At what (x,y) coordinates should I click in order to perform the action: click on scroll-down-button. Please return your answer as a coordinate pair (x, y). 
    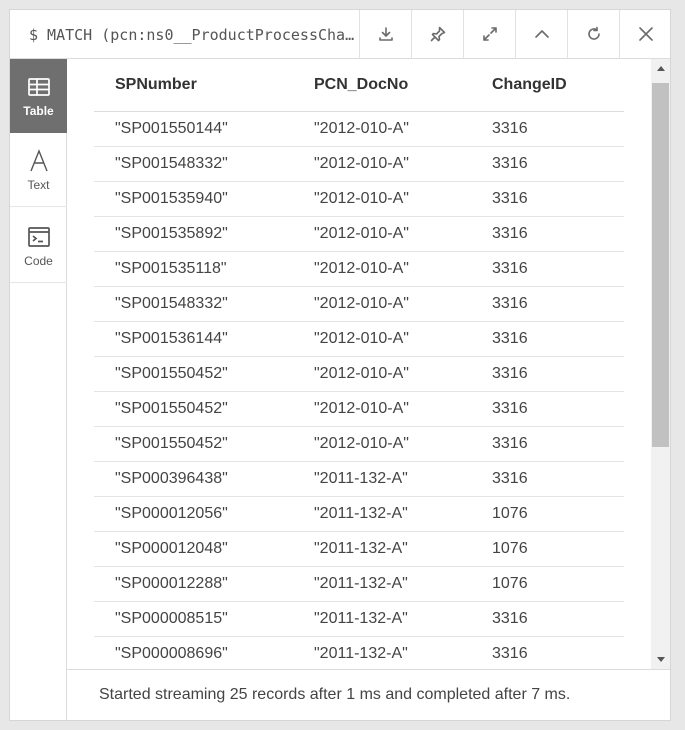
    Looking at the image, I should click on (660, 659).